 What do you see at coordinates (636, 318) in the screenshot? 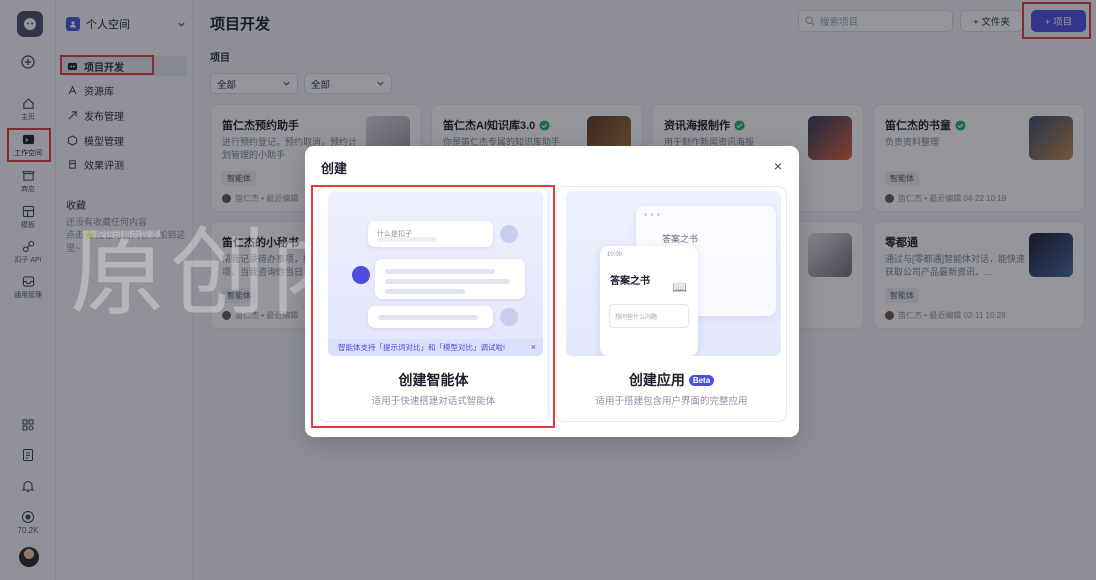
I see `preview-input-text: 想问些什么问题` at bounding box center [636, 318].